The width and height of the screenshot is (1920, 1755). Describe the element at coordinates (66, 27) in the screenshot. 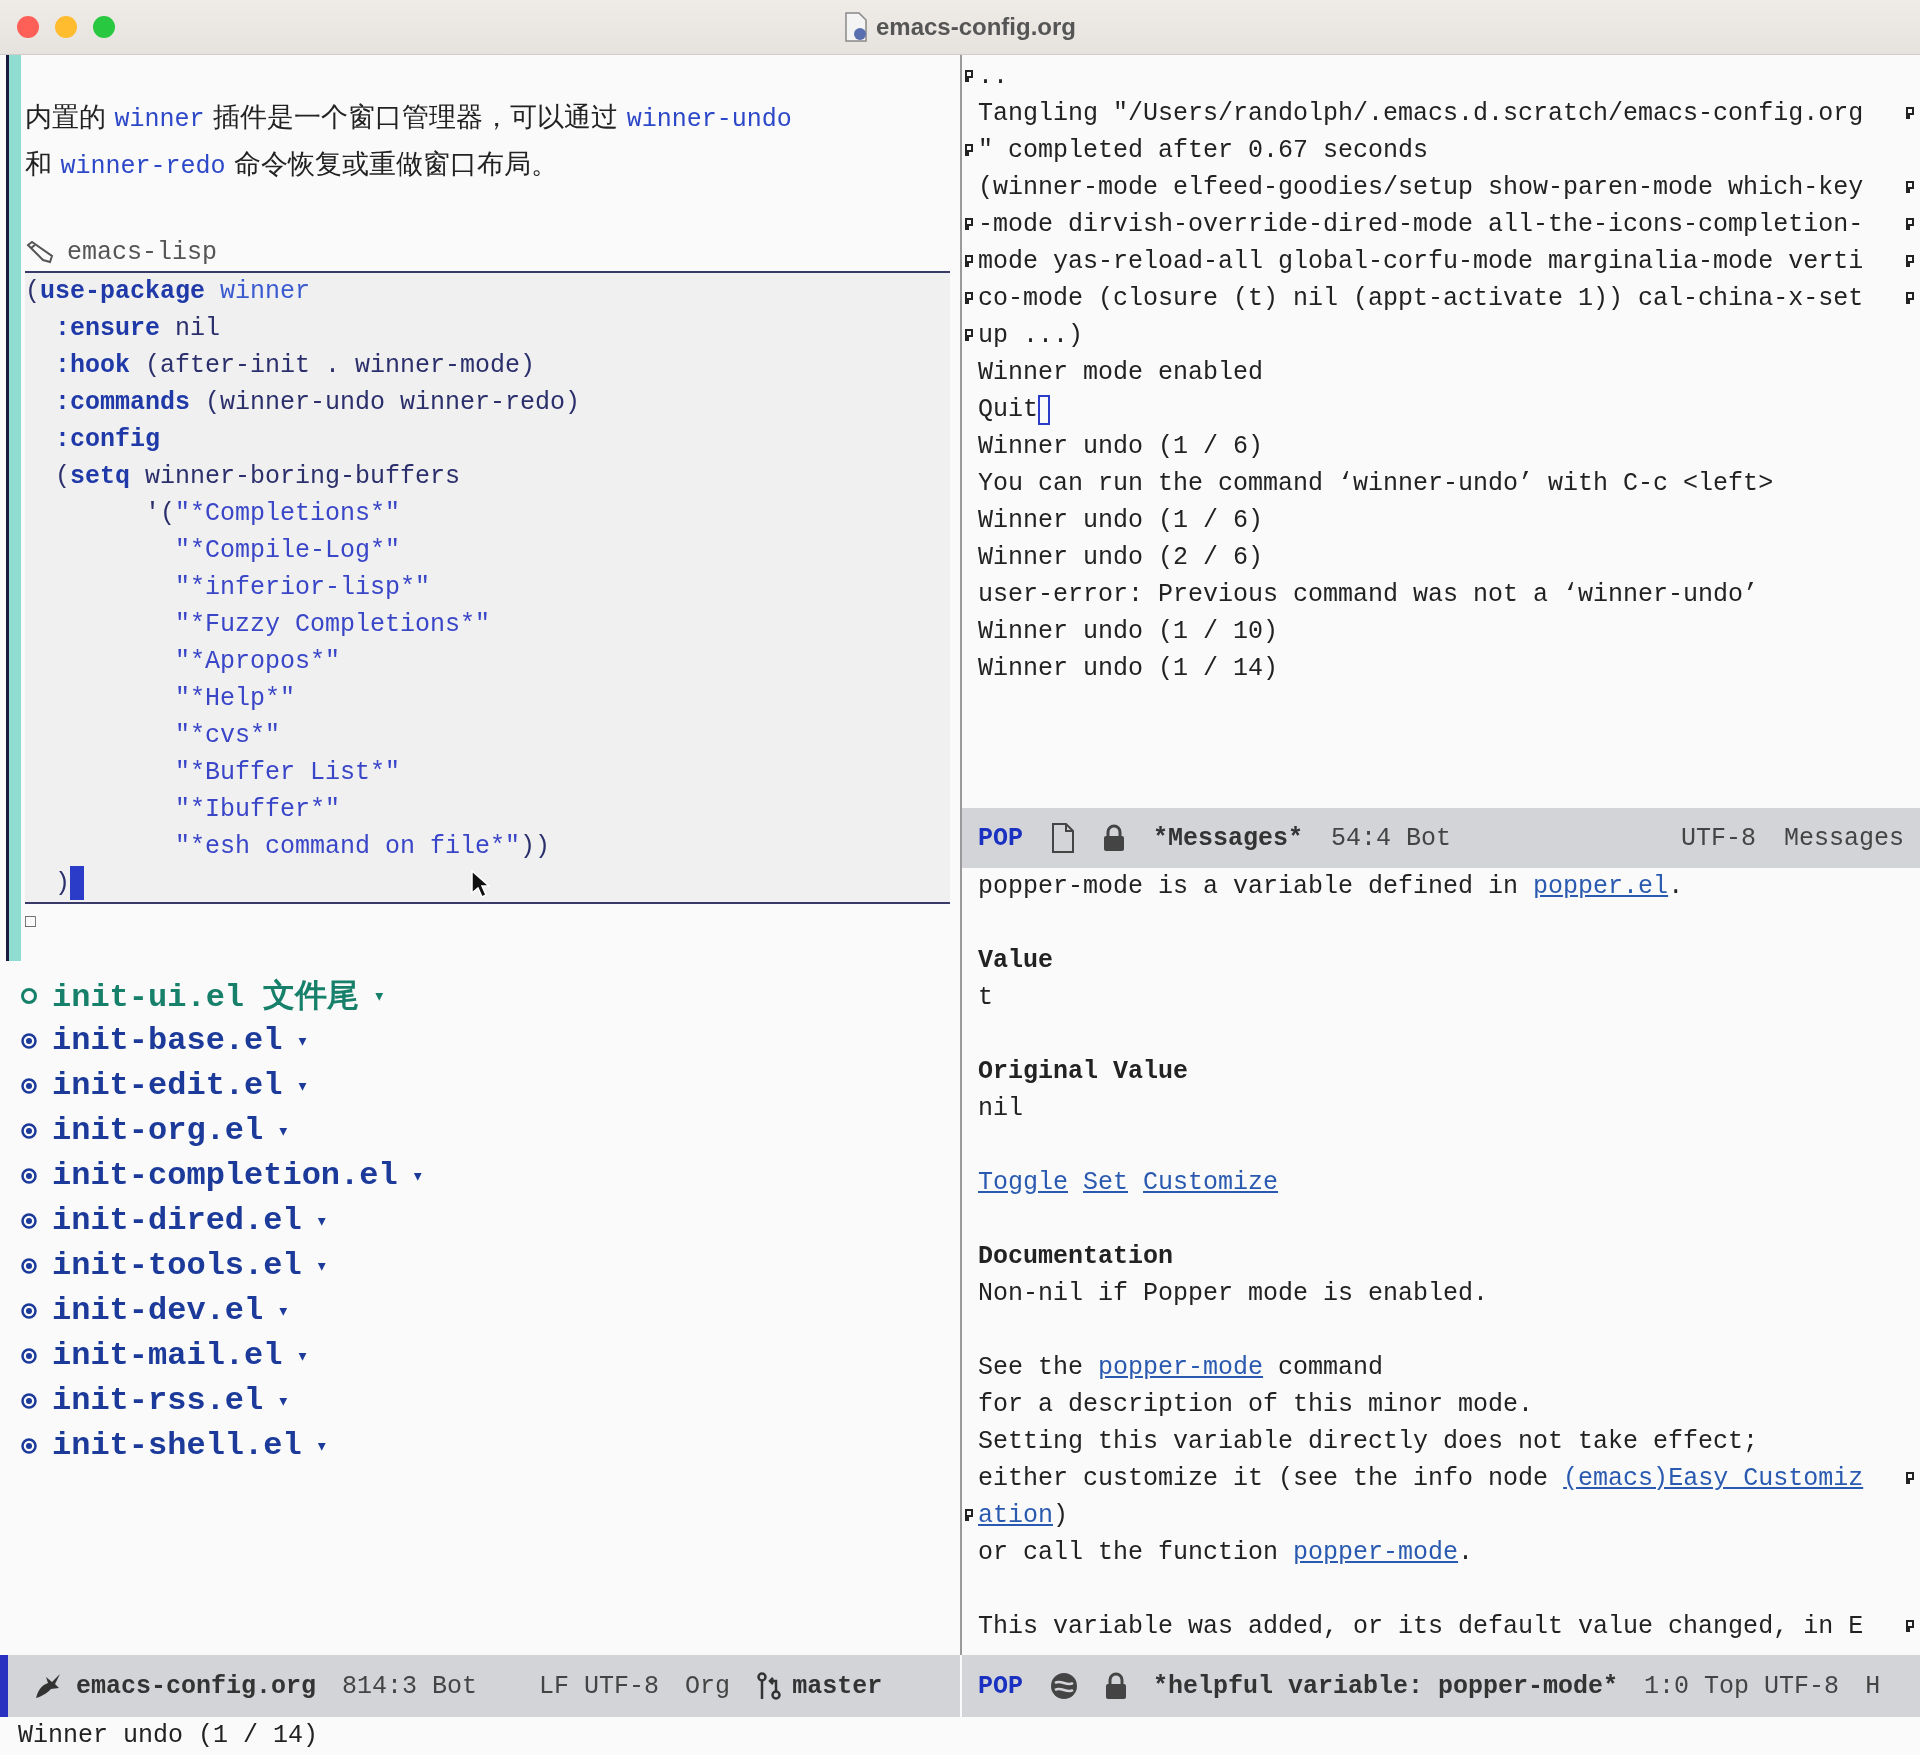

I see `minimize-button` at that location.